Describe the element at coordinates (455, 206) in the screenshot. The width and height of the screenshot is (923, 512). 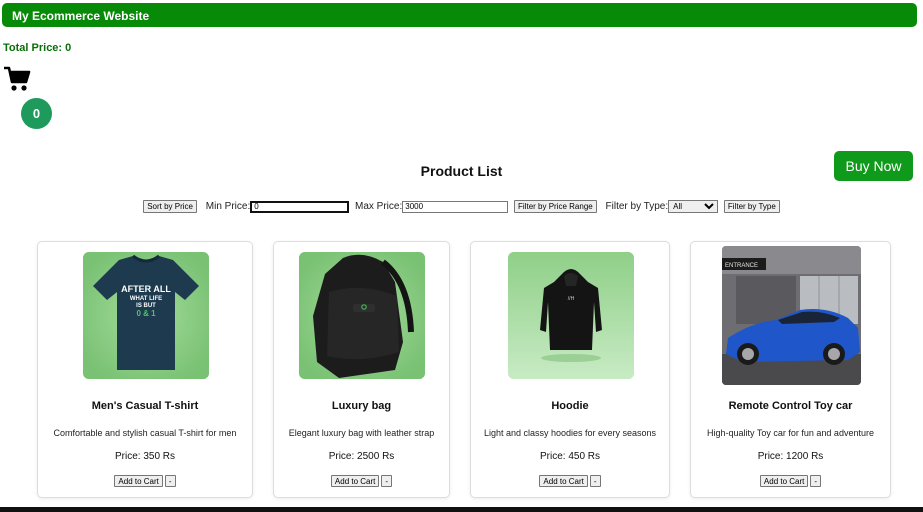
I see `max-price-input` at that location.